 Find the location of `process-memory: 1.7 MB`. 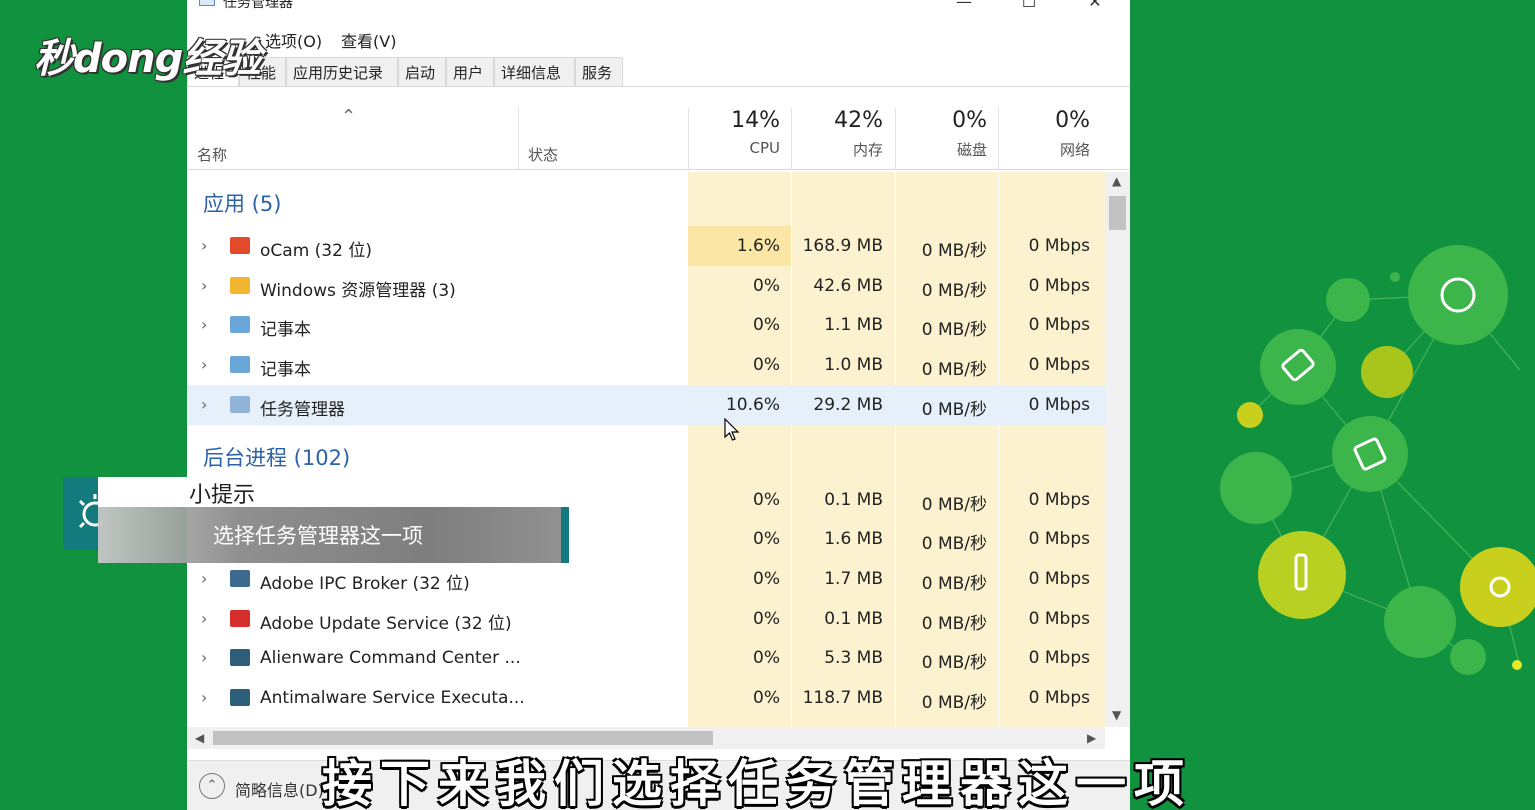

process-memory: 1.7 MB is located at coordinates (853, 579).